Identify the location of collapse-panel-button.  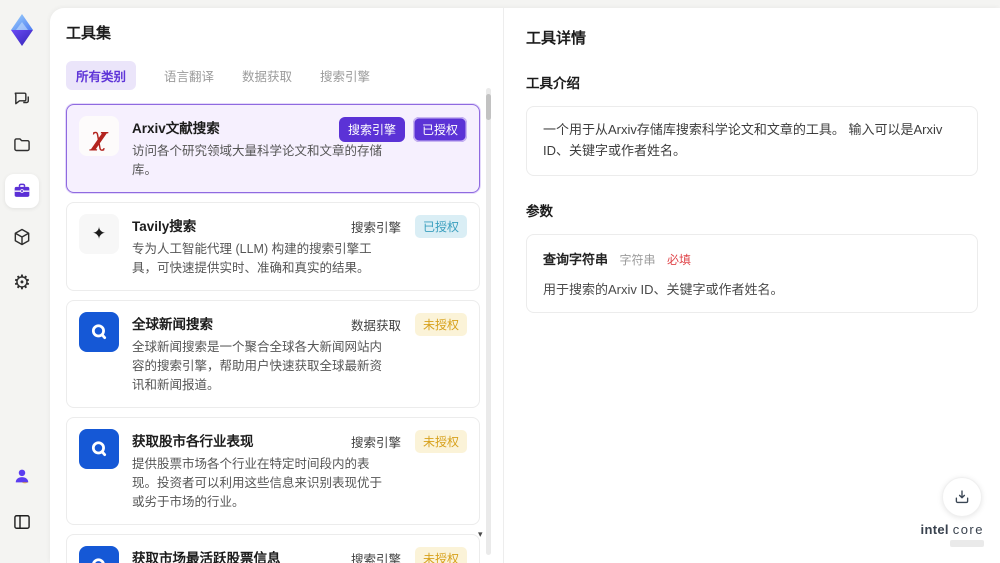
(22, 522).